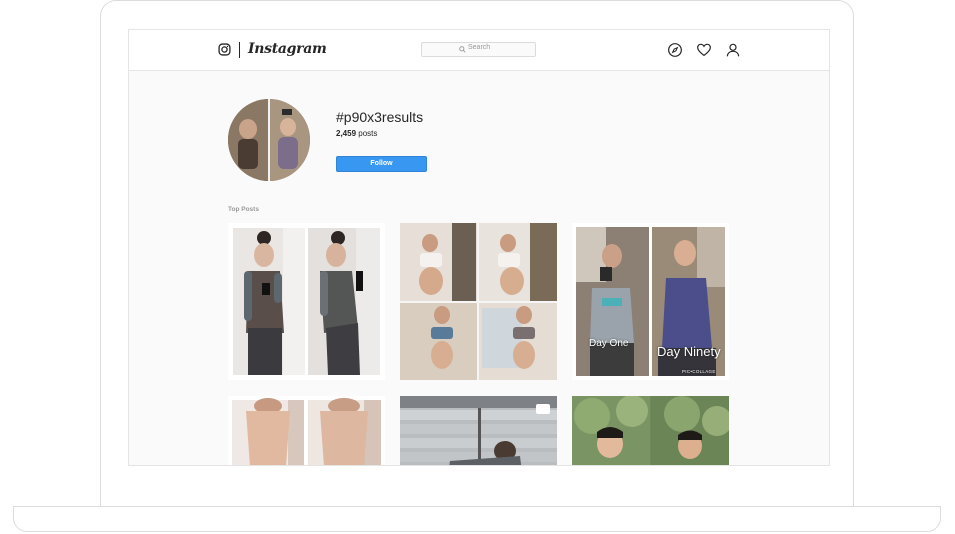 The height and width of the screenshot is (534, 955). I want to click on search-input: Search, so click(478, 49).